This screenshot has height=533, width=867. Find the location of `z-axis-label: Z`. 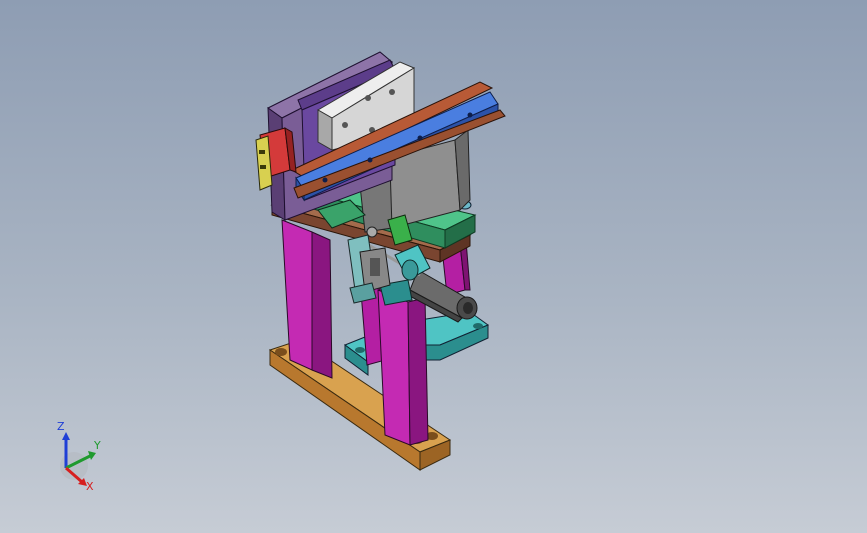

z-axis-label: Z is located at coordinates (61, 426).